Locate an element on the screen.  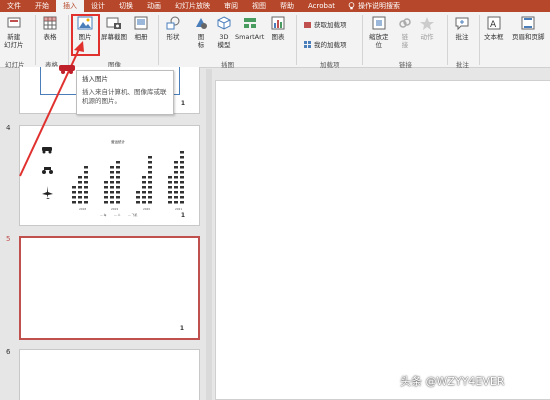
link-button: 链 接 is located at coordinates (405, 32).